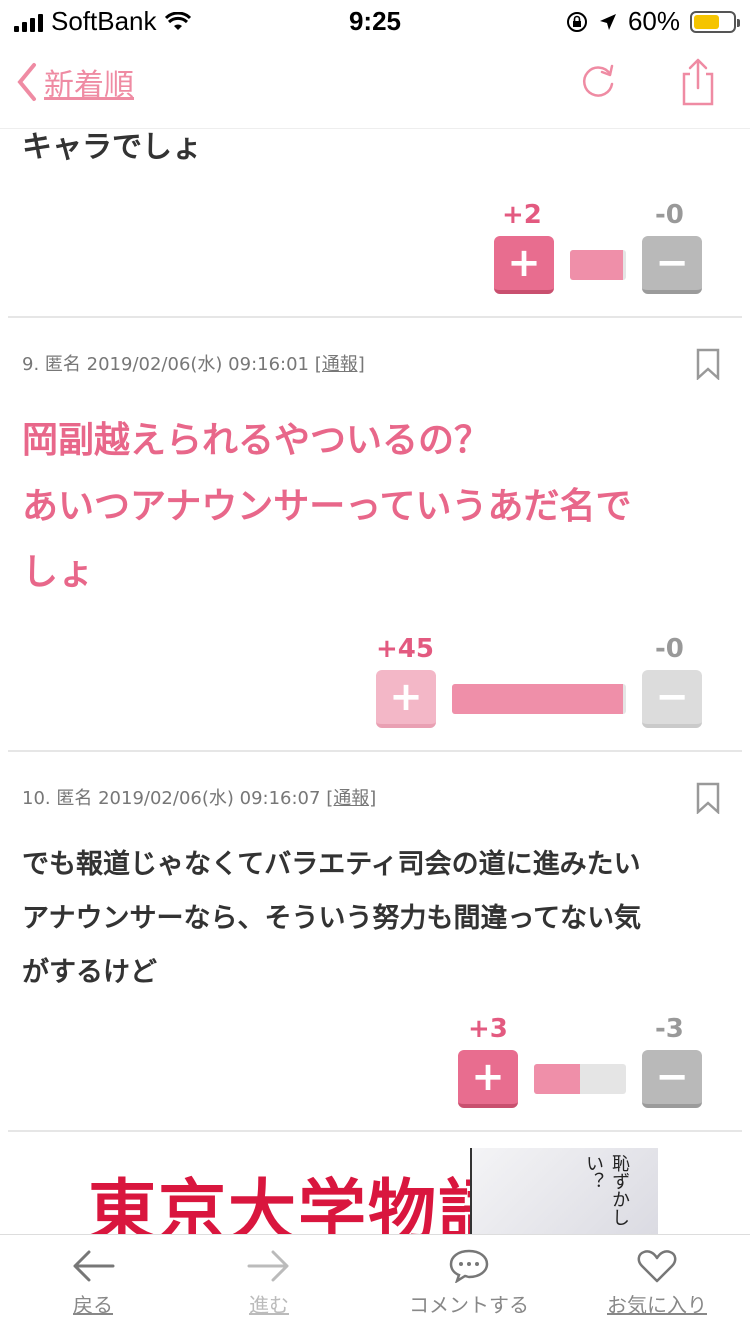  I want to click on forward-label: 進む, so click(269, 1305).